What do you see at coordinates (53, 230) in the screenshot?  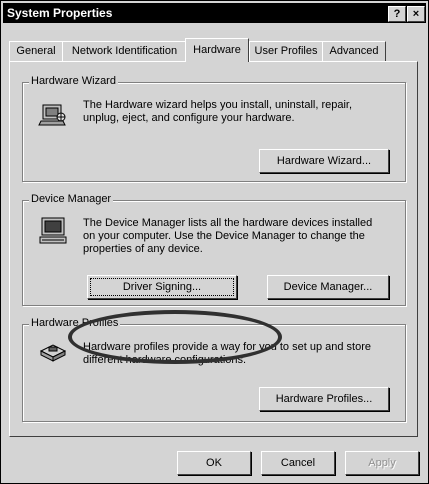 I see `computer-icon` at bounding box center [53, 230].